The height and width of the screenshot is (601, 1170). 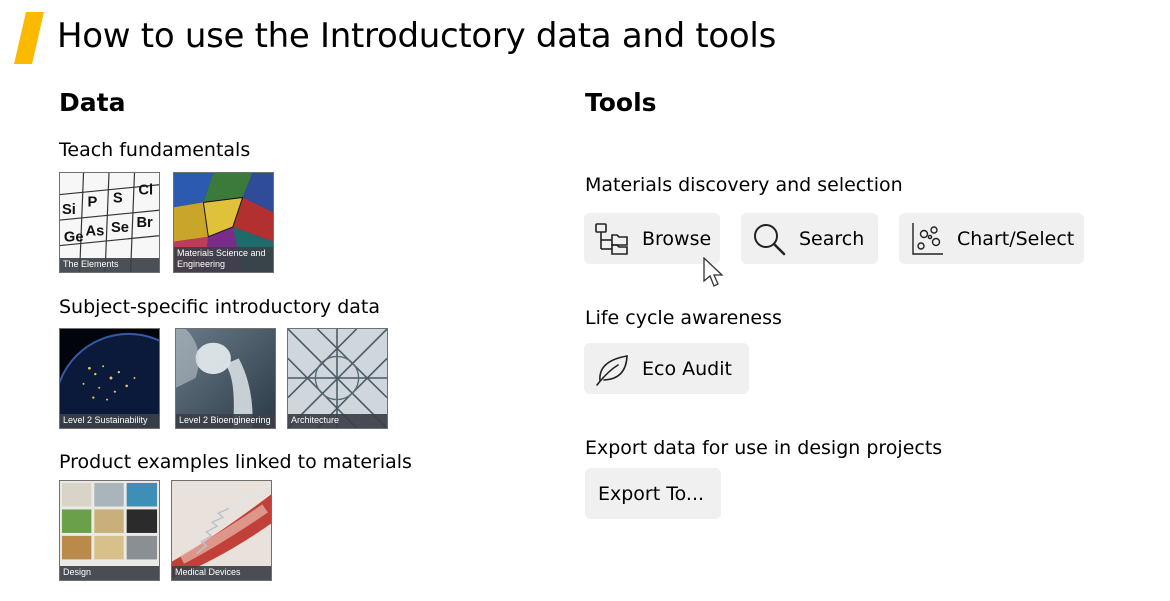 What do you see at coordinates (225, 378) in the screenshot?
I see `bioengineering-thumbnail: Level 2 Bioengineering` at bounding box center [225, 378].